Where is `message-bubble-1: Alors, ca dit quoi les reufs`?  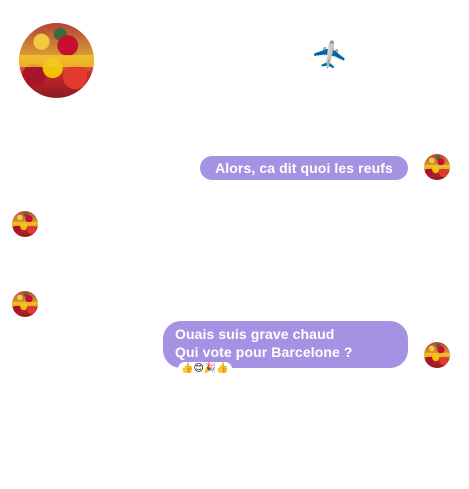 message-bubble-1: Alors, ca dit quoi les reufs is located at coordinates (304, 168).